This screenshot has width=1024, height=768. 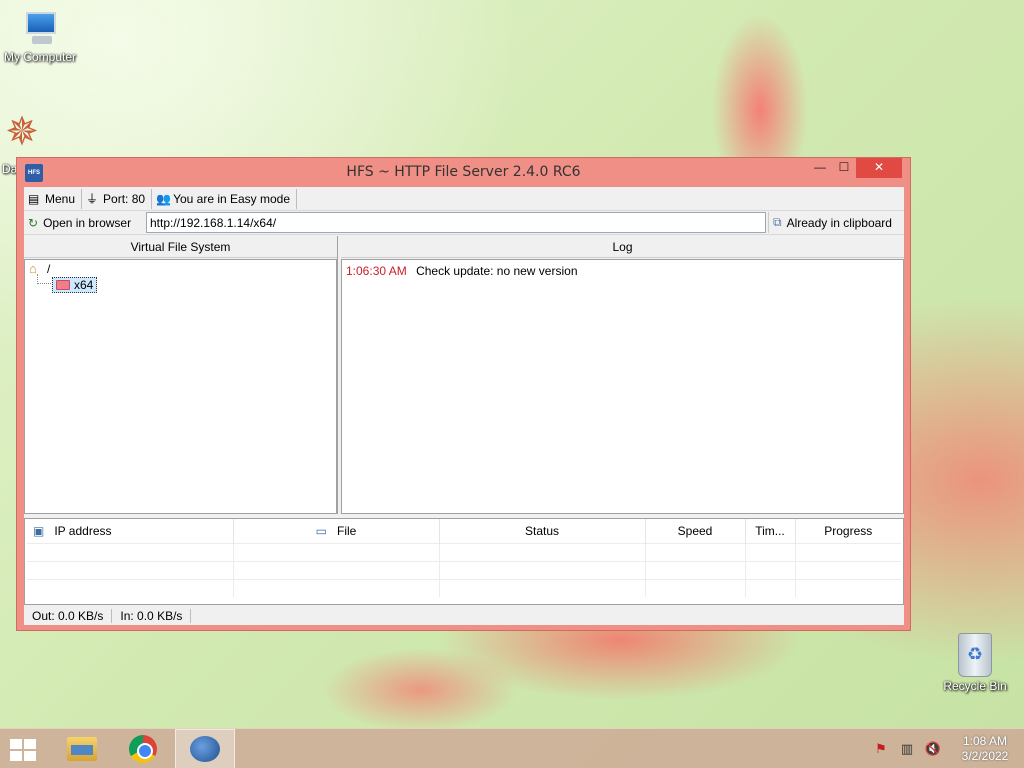 I want to click on taskbar-chrome, so click(x=143, y=748).